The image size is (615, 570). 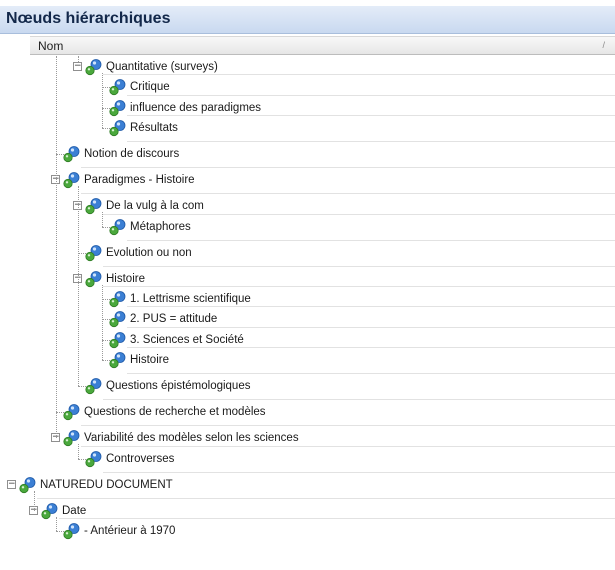 I want to click on tree-node-label: 2. PUS = attitude, so click(x=174, y=319).